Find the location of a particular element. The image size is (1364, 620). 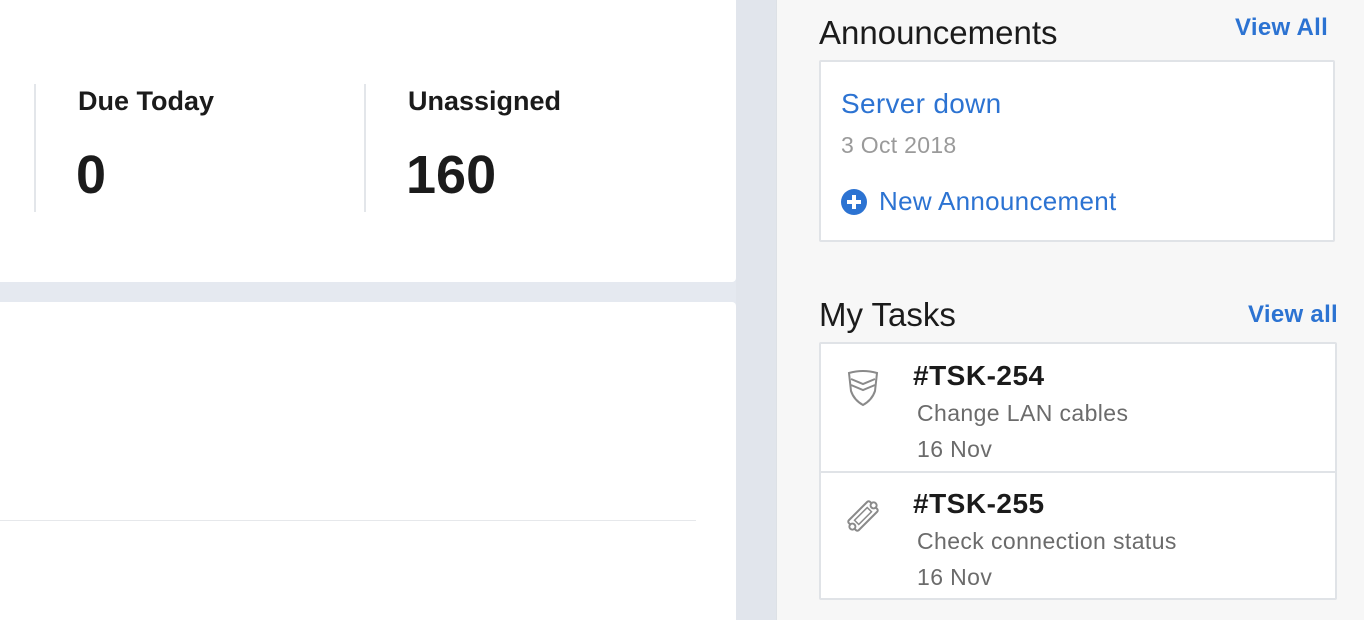

task-description: Check connection status is located at coordinates (1047, 541).